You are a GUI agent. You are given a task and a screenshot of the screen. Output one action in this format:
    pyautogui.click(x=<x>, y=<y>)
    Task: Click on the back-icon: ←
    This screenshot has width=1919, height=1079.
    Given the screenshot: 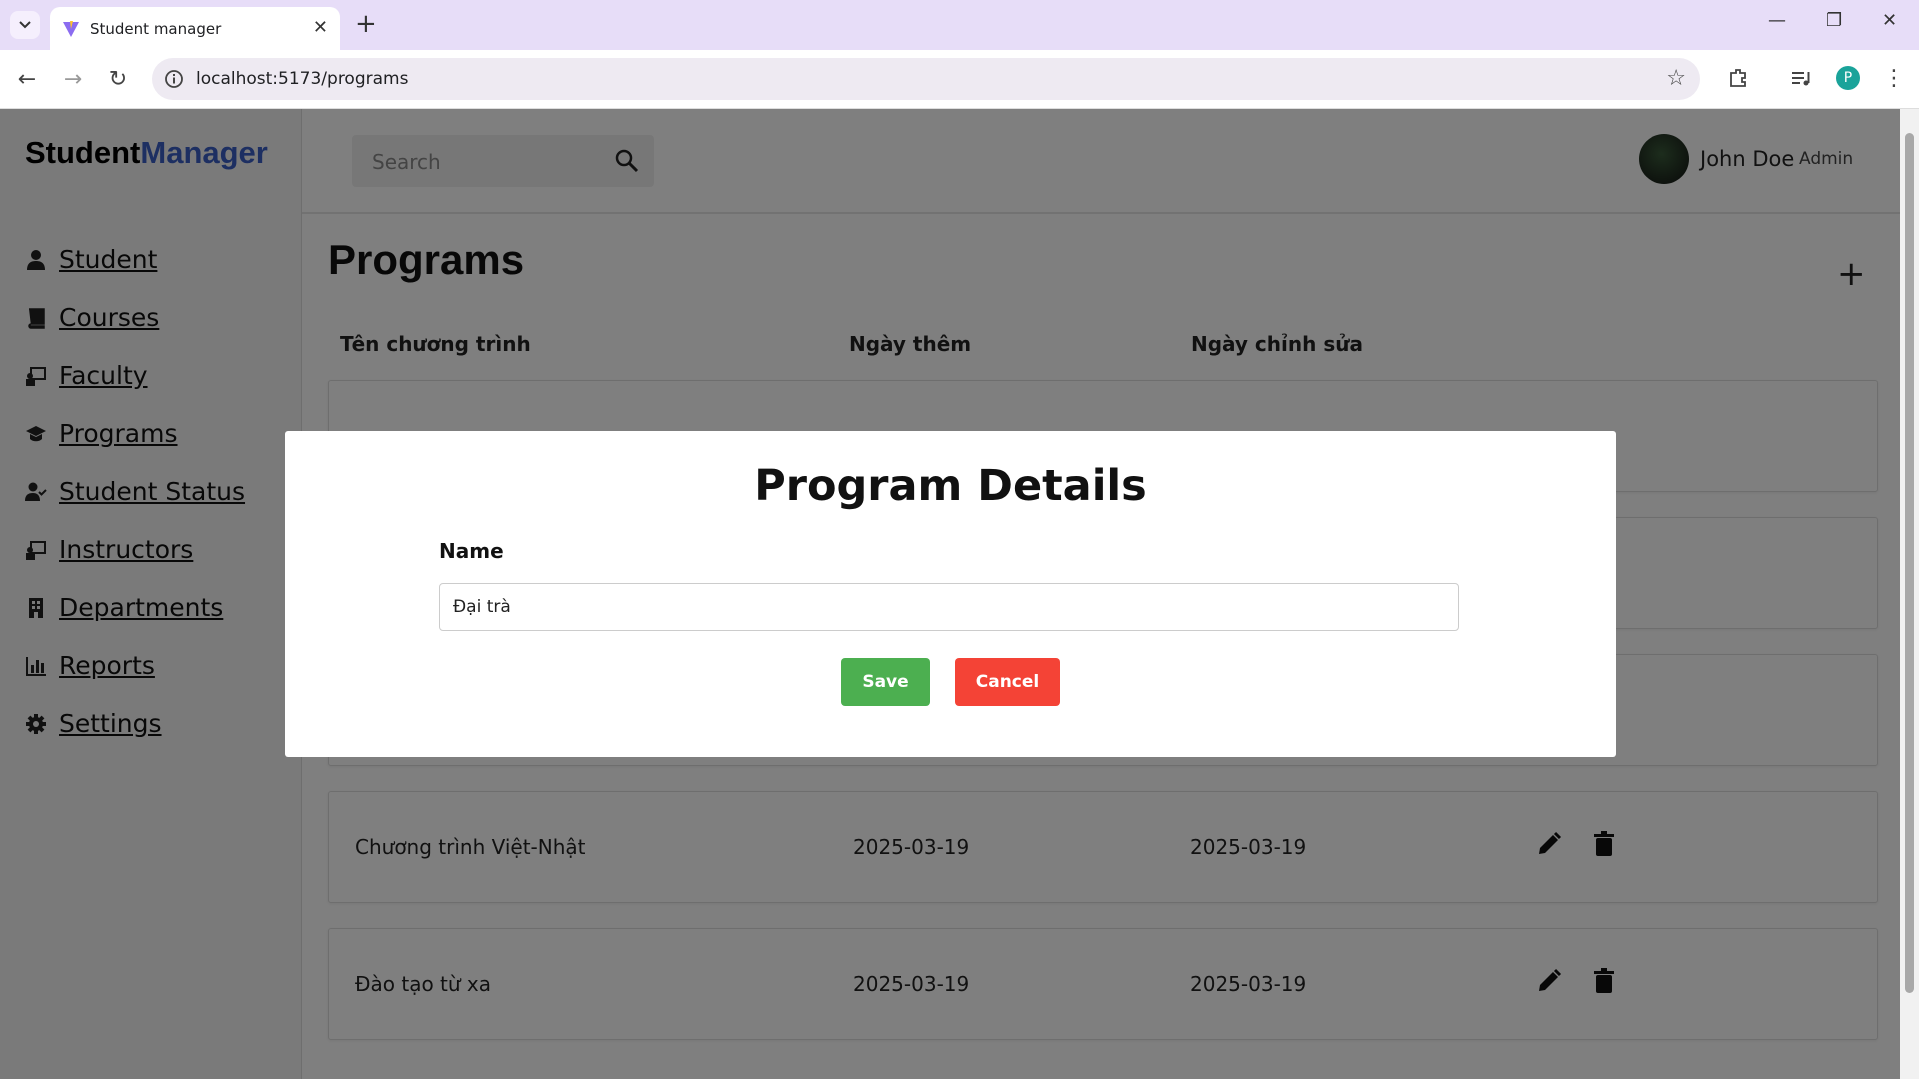 What is the action you would take?
    pyautogui.click(x=27, y=79)
    